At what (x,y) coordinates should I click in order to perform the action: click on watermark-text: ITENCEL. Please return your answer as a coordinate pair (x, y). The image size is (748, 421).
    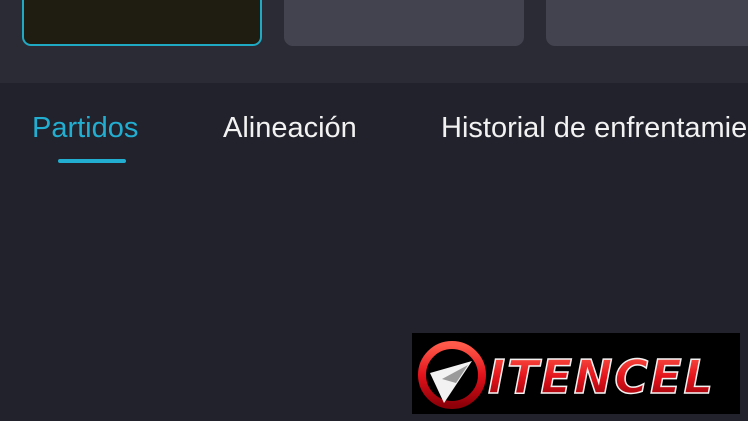
    Looking at the image, I should click on (601, 377).